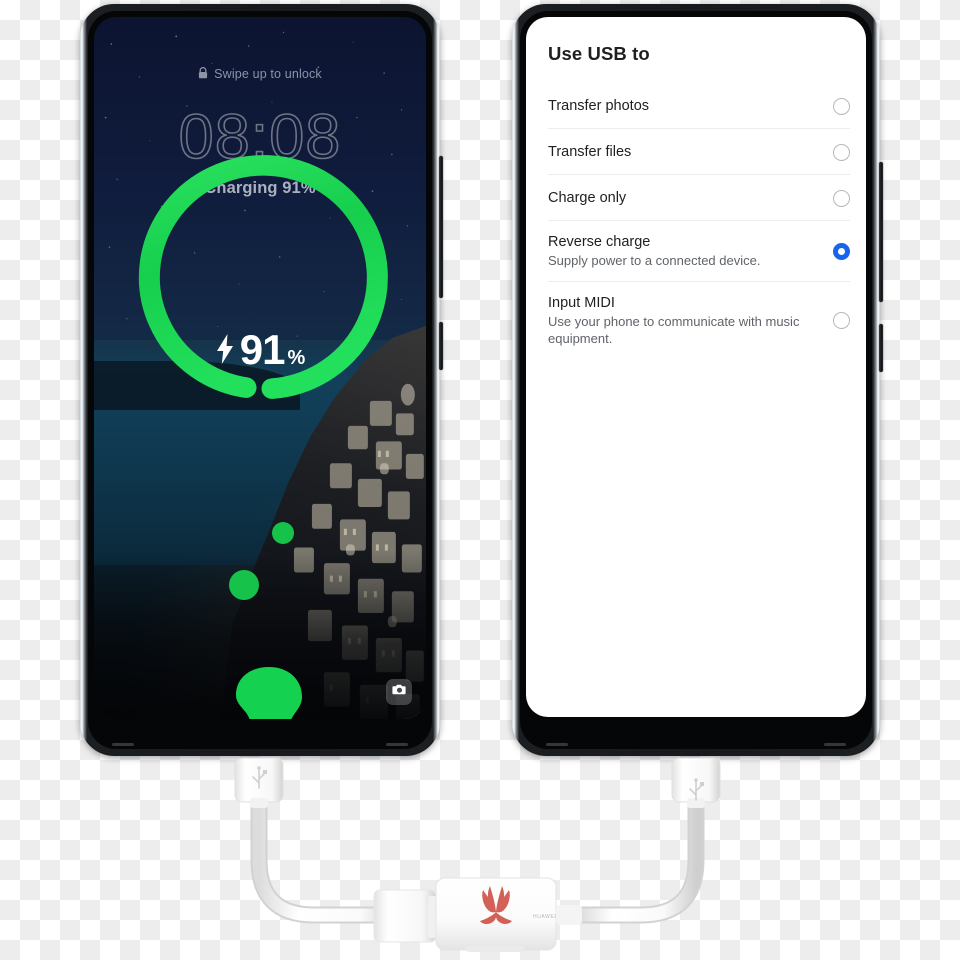 Image resolution: width=960 pixels, height=960 pixels. What do you see at coordinates (599, 105) in the screenshot?
I see `option-label: Transfer photos` at bounding box center [599, 105].